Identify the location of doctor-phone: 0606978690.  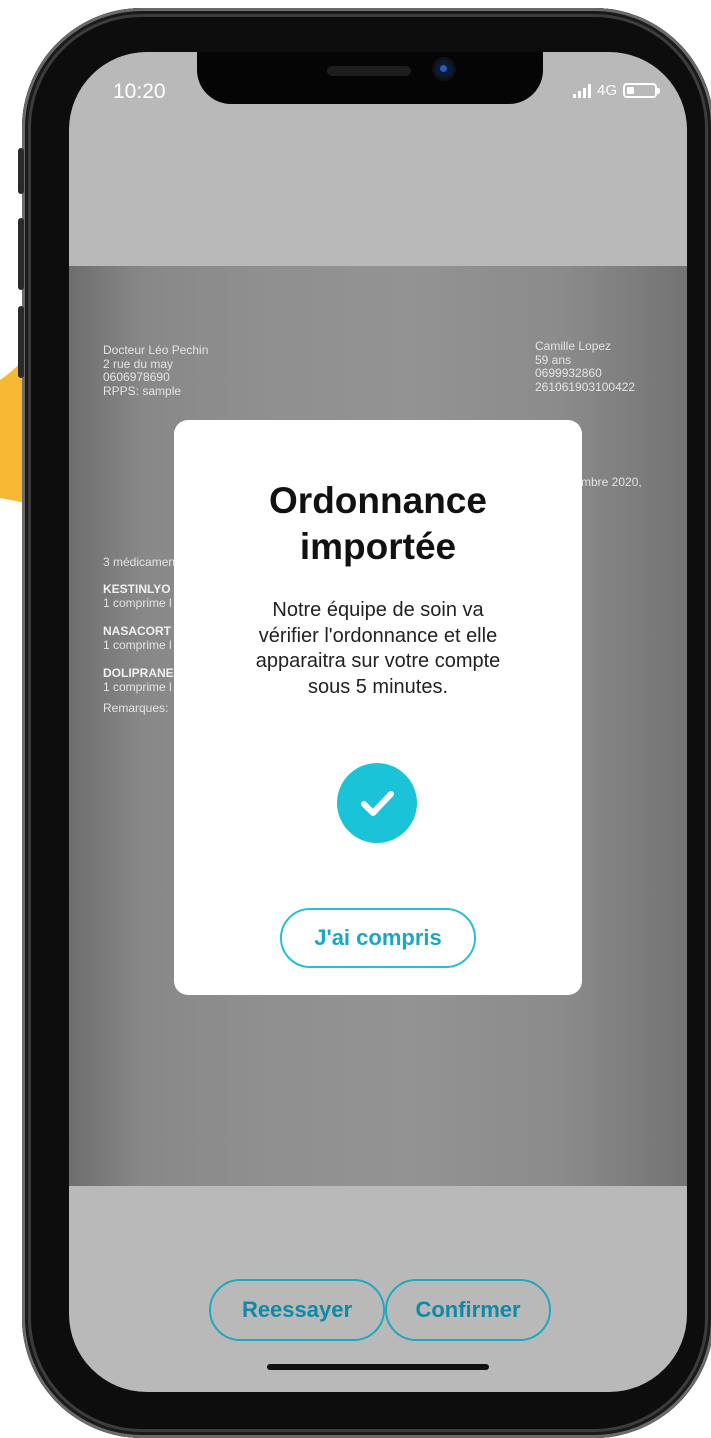
(136, 377).